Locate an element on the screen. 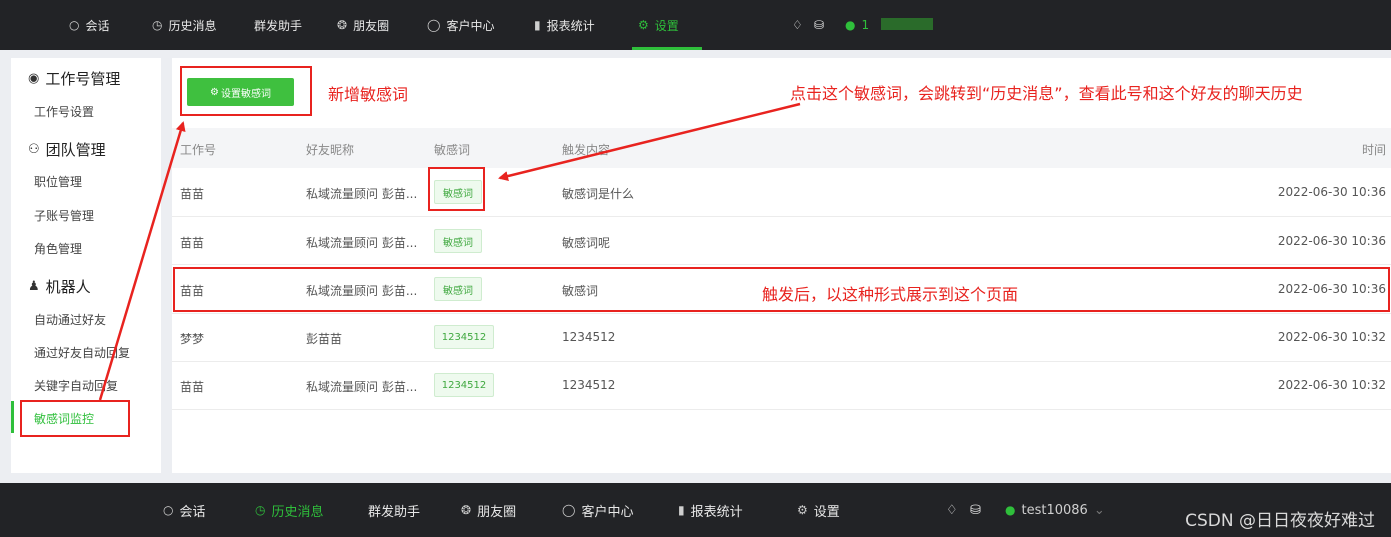 The image size is (1391, 537). database-icon: ⛁ is located at coordinates (975, 510).